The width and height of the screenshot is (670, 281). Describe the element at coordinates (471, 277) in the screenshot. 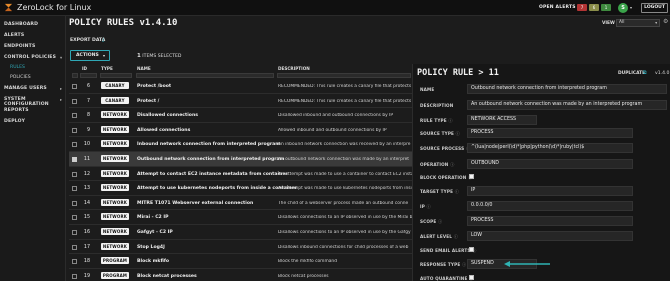

I see `auto-quarantine-checkbox` at that location.